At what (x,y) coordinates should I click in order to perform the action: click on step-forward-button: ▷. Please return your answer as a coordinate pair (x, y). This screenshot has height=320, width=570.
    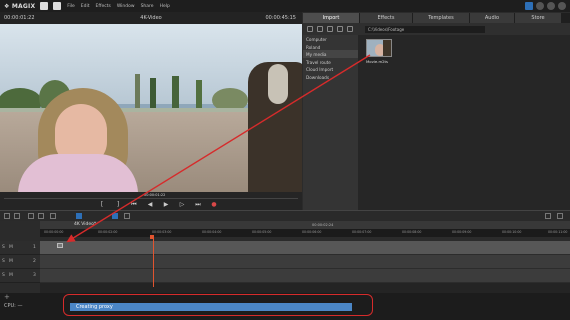
    Looking at the image, I should click on (182, 205).